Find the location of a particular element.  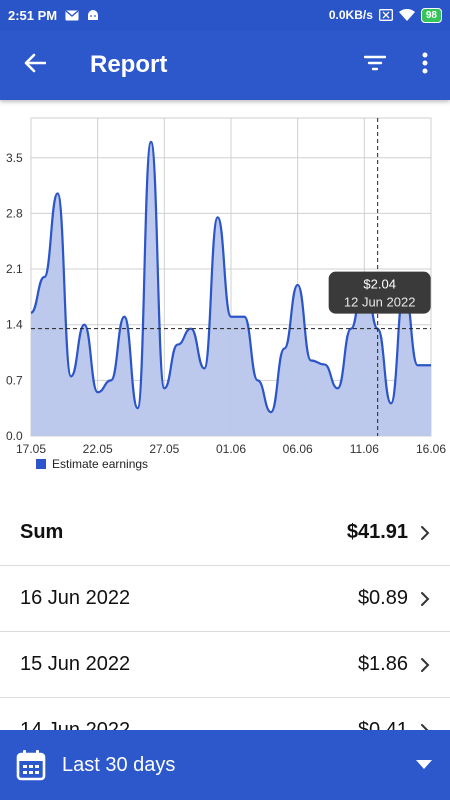

network-speed: 0.0KB/s is located at coordinates (350, 15).